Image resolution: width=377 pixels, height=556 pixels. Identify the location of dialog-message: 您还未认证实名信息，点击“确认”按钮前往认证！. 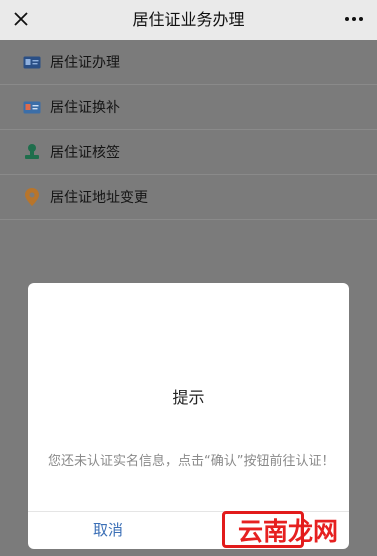
(191, 461).